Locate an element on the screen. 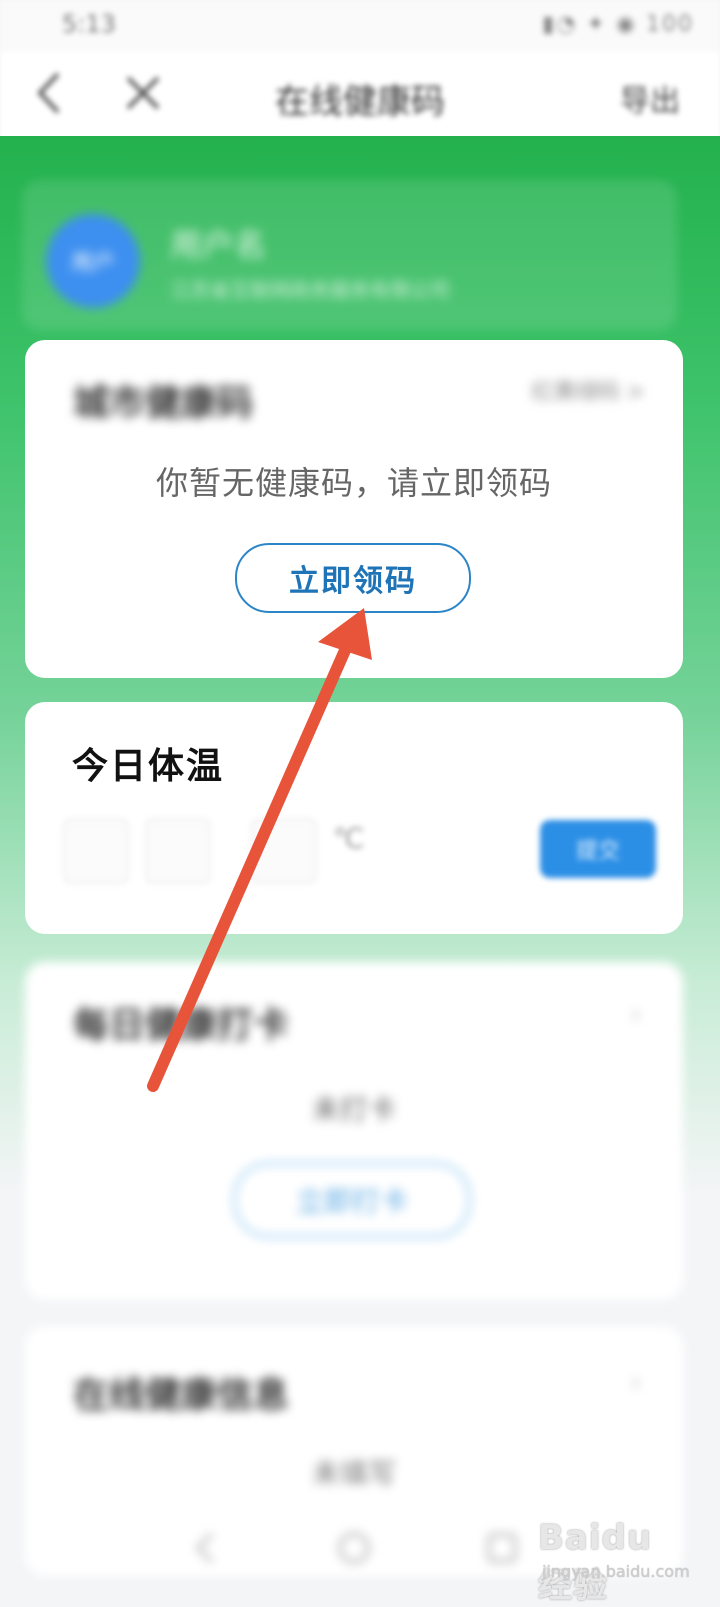 The width and height of the screenshot is (720, 1607). avatar: 用户 is located at coordinates (93, 261).